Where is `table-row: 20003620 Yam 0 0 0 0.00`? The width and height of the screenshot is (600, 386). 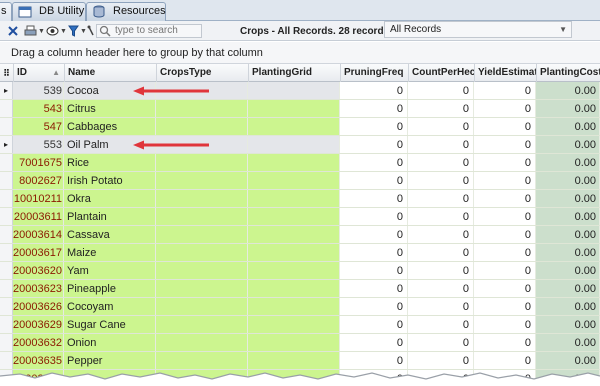
table-row: 20003620 Yam 0 0 0 0.00 is located at coordinates (300, 271).